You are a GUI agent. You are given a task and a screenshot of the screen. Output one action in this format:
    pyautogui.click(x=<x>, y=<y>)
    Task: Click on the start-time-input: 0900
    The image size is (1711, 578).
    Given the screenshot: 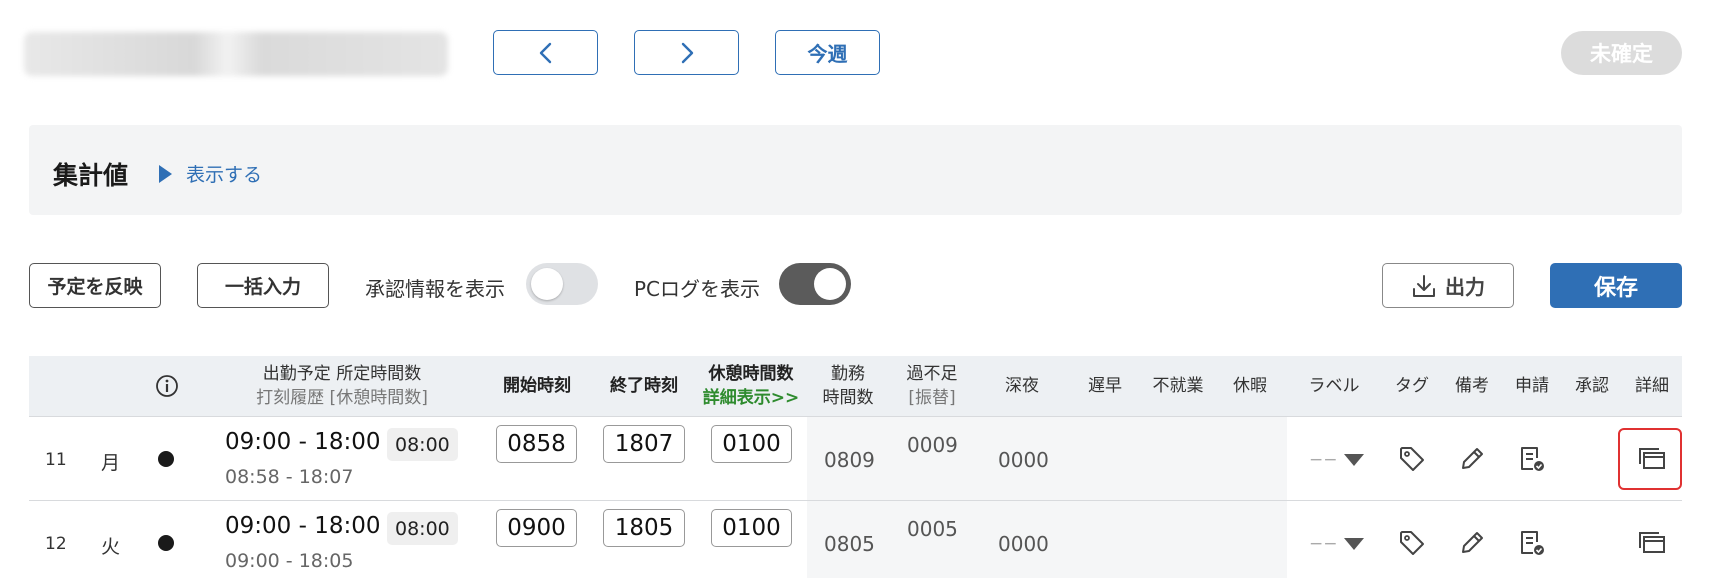 What is the action you would take?
    pyautogui.click(x=536, y=528)
    